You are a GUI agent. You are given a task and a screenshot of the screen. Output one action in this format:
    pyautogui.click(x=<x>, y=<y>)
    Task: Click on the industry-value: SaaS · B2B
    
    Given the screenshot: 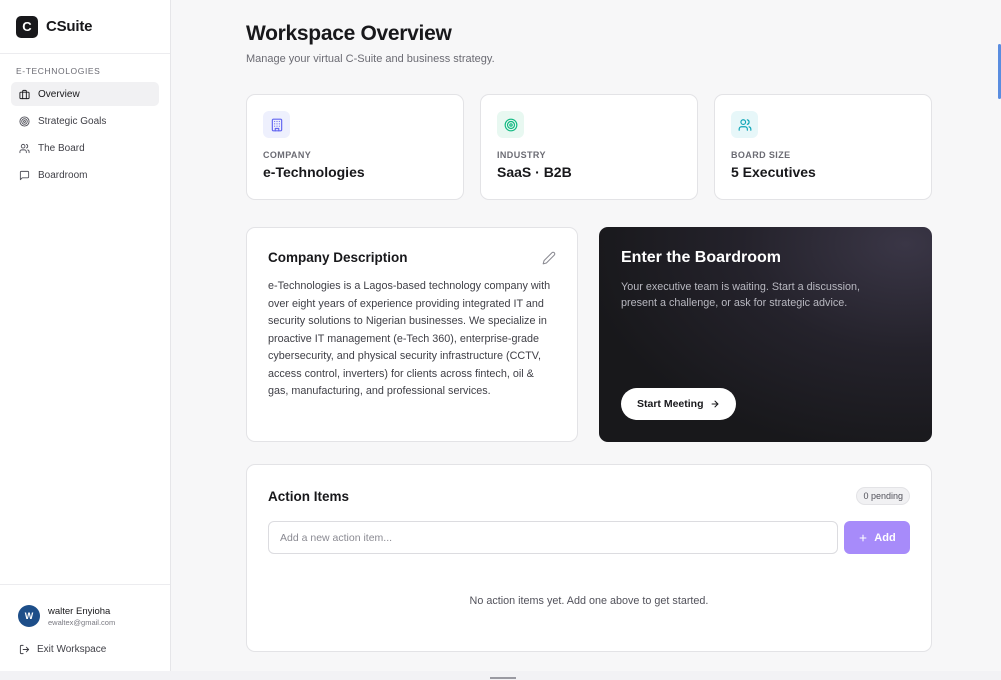 What is the action you would take?
    pyautogui.click(x=534, y=172)
    